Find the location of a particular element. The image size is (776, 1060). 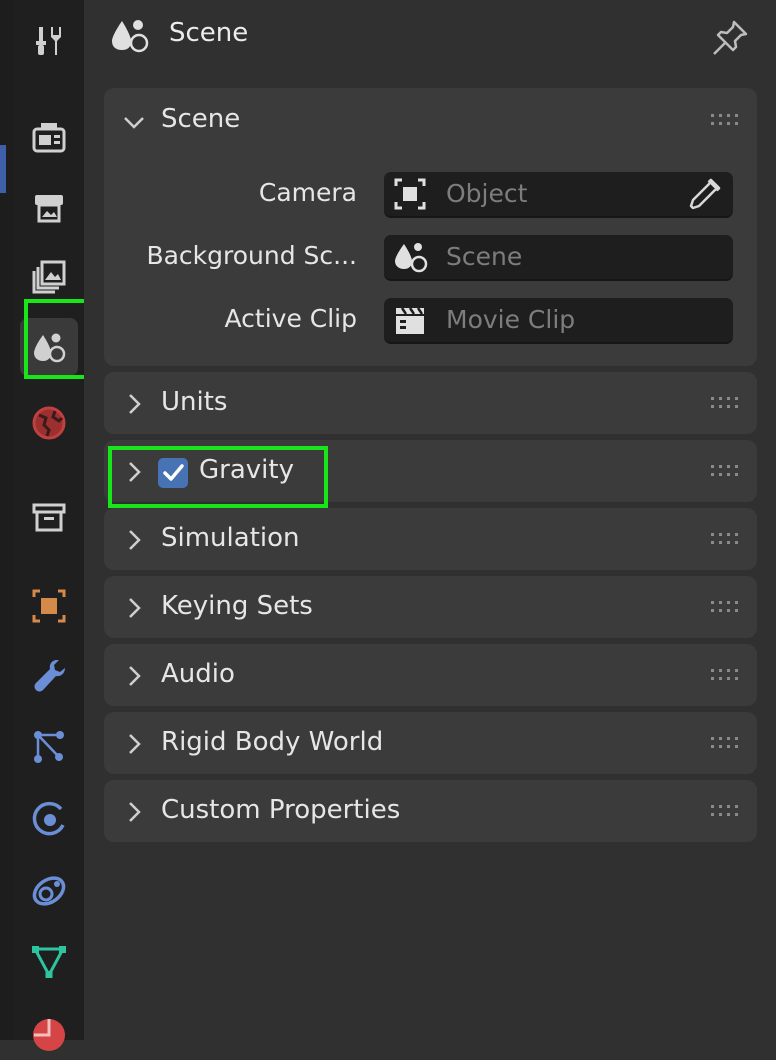

movie-clip-icon is located at coordinates (410, 320).